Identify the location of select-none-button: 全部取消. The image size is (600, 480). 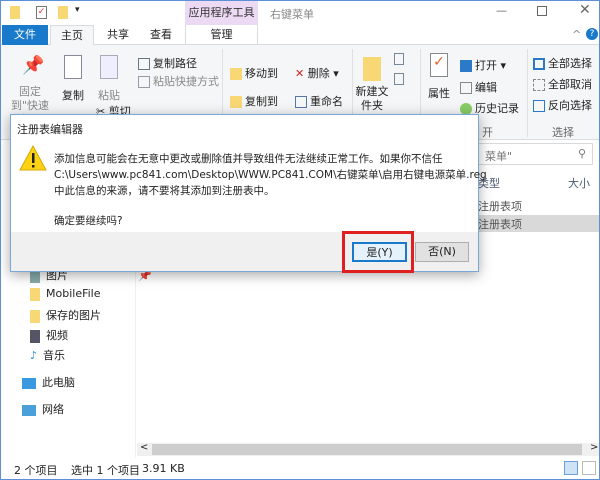
(562, 84).